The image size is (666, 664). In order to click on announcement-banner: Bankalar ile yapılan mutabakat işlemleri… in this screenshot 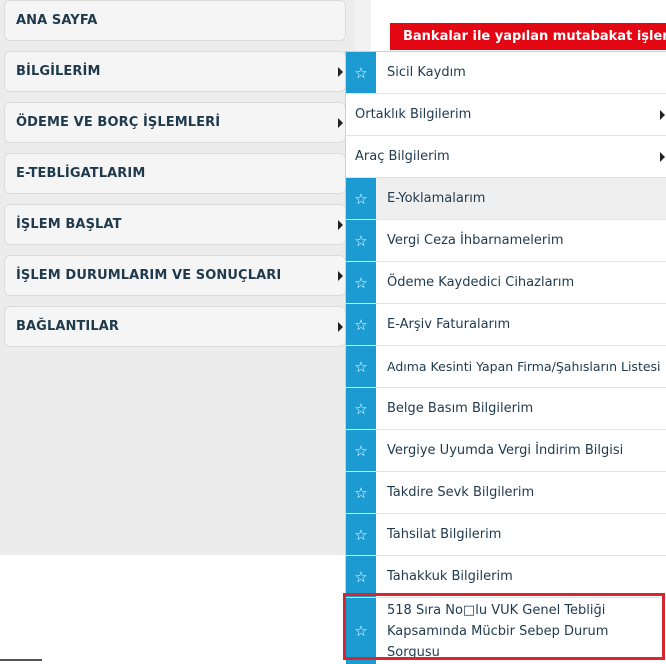, I will do `click(528, 36)`.